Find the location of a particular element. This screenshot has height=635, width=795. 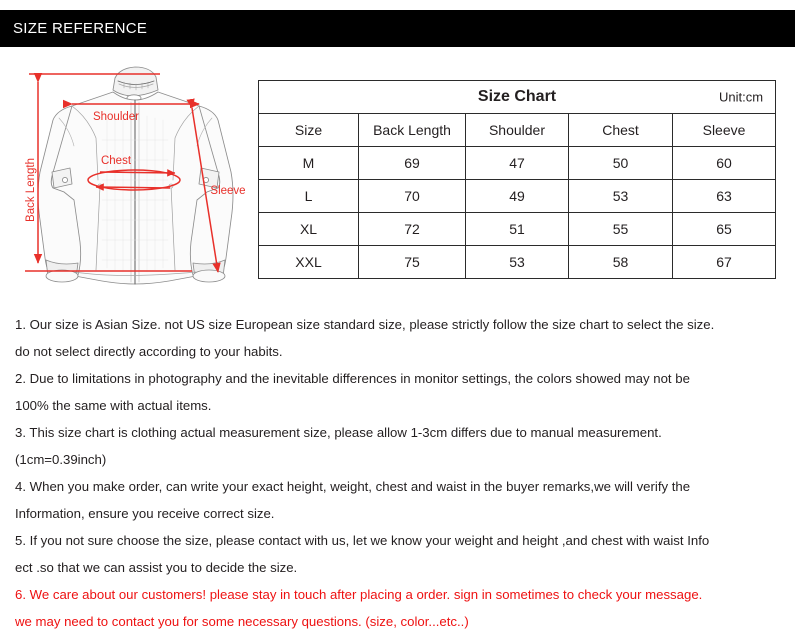

cell-shoulder: 53 is located at coordinates (517, 262).